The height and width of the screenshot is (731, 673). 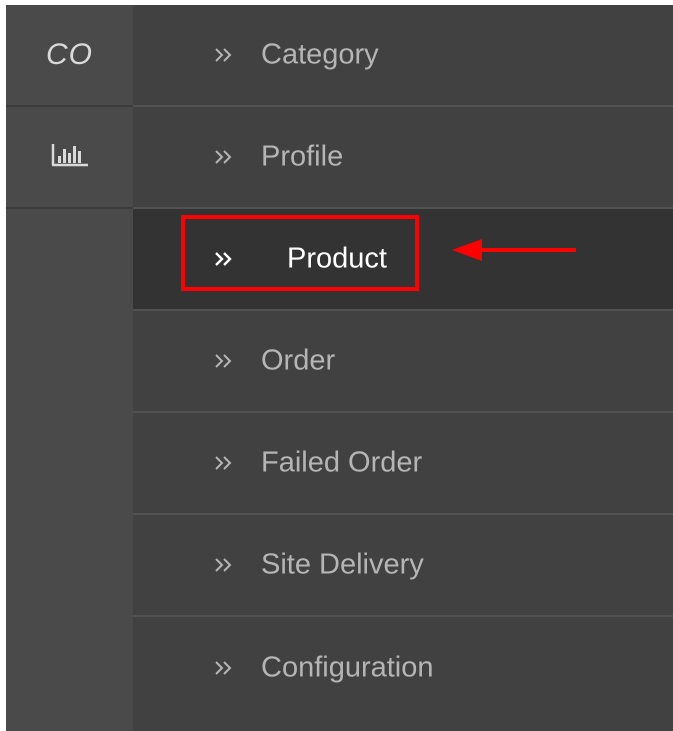 I want to click on menu-item-site-delivery: Site Delivery, so click(x=403, y=566).